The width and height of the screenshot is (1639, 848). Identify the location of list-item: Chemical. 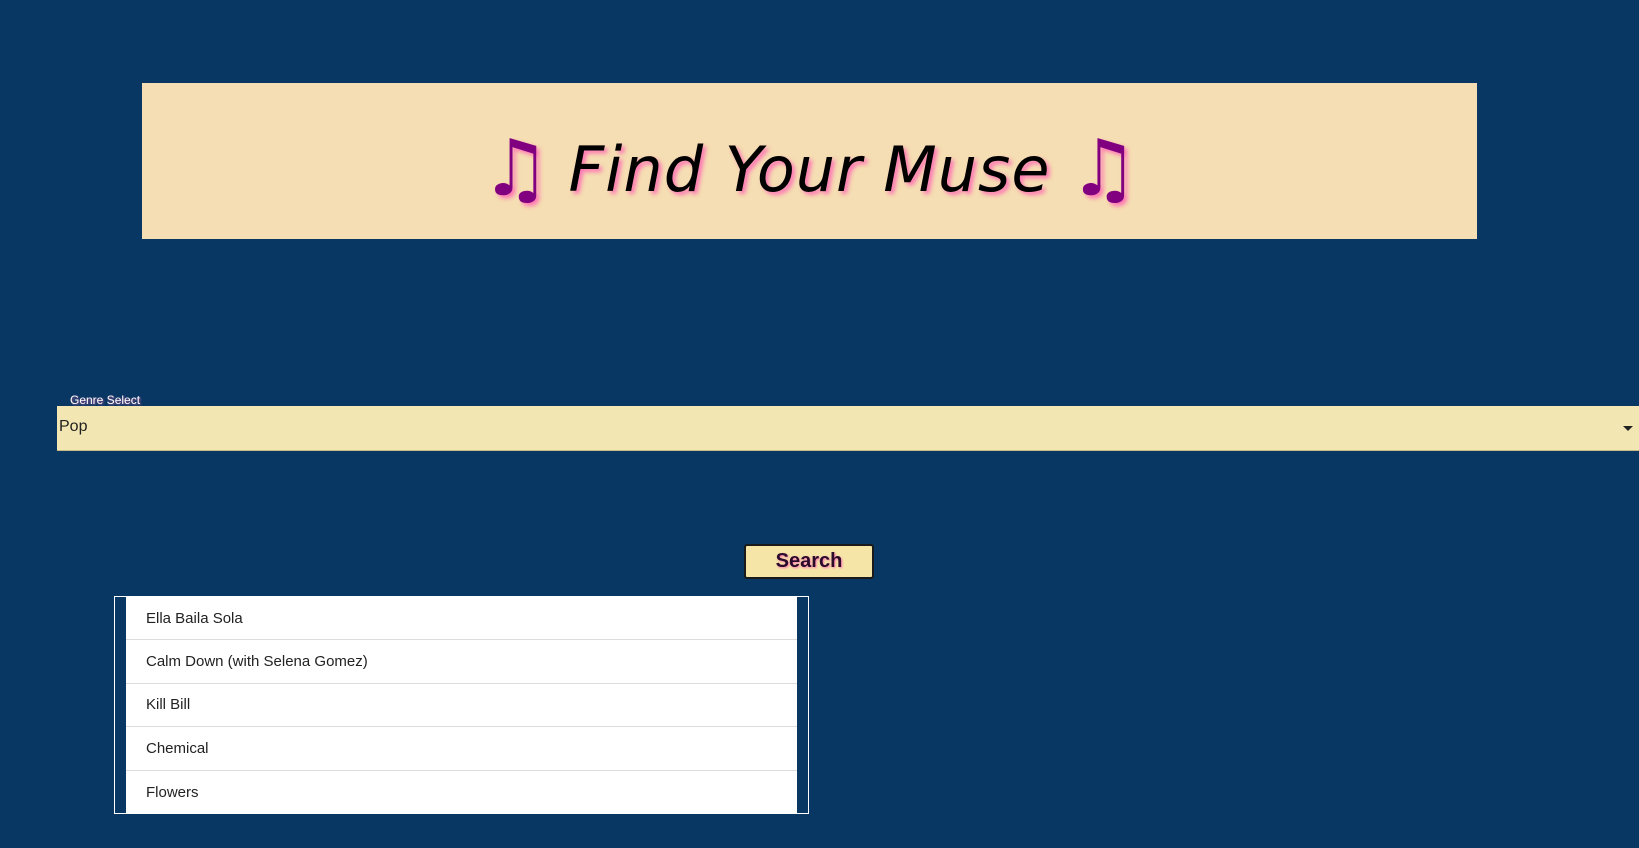
(461, 749).